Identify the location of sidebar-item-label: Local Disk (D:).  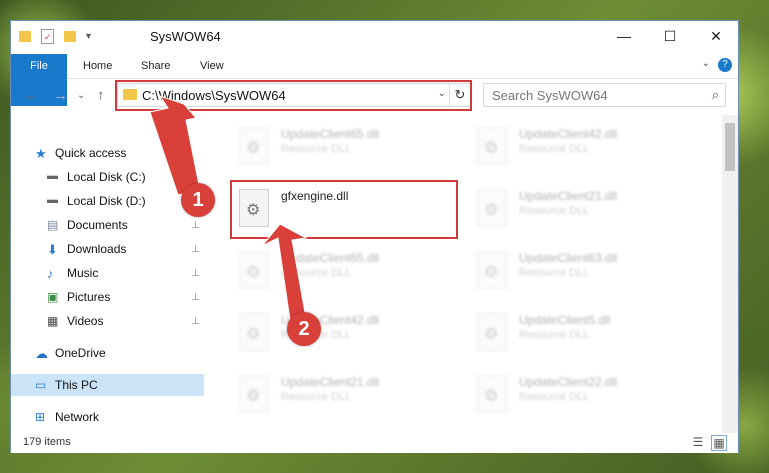
(106, 201).